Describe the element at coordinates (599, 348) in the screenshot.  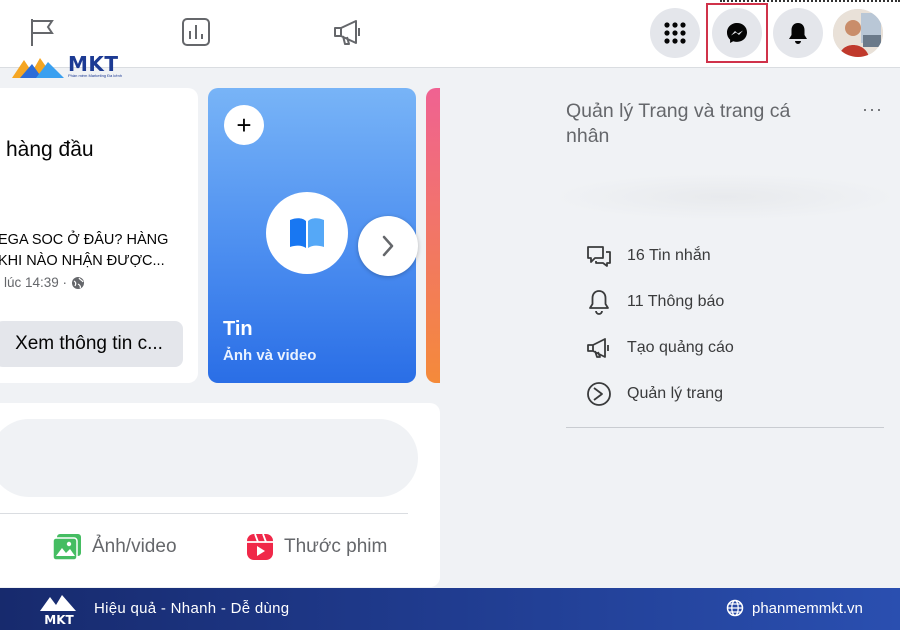
I see `megaphone-outline-icon` at that location.